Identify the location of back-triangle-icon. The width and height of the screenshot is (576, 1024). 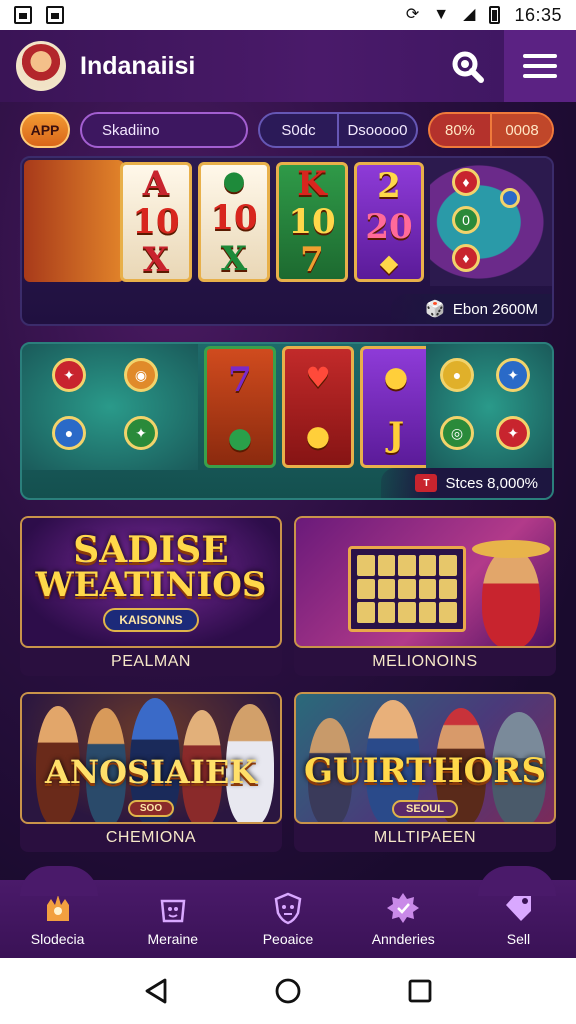
(156, 991).